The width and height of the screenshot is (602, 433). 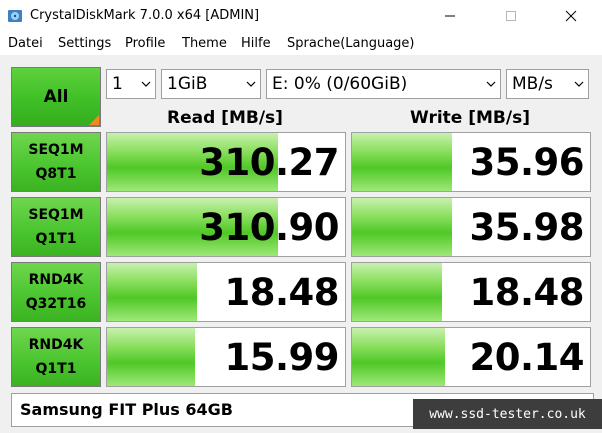 I want to click on drive-select: E: 0% (0/60GiB), so click(x=383, y=84).